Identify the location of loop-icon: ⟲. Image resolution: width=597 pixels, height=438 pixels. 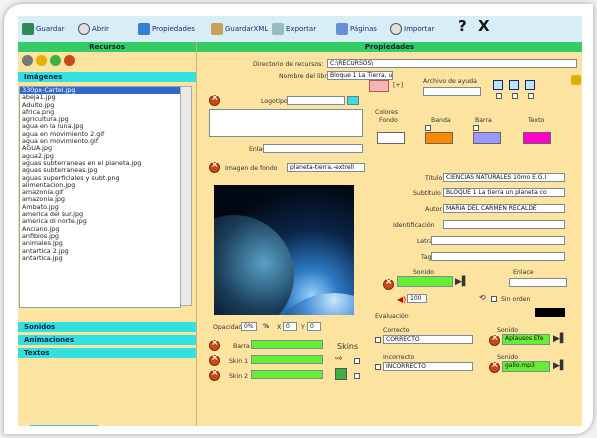
(482, 297).